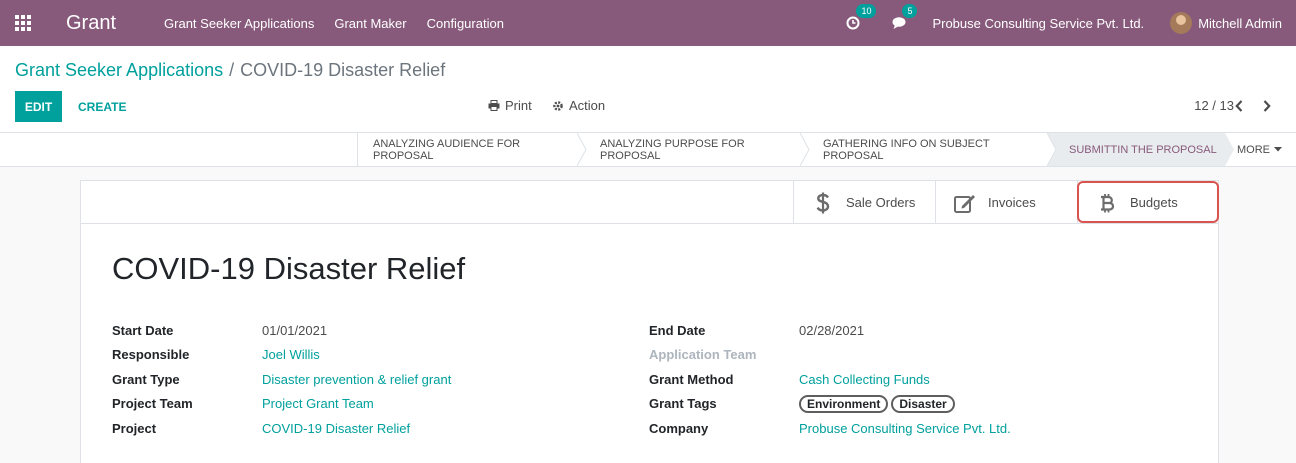  What do you see at coordinates (1214, 105) in the screenshot?
I see `pager-value: 12 / 13` at bounding box center [1214, 105].